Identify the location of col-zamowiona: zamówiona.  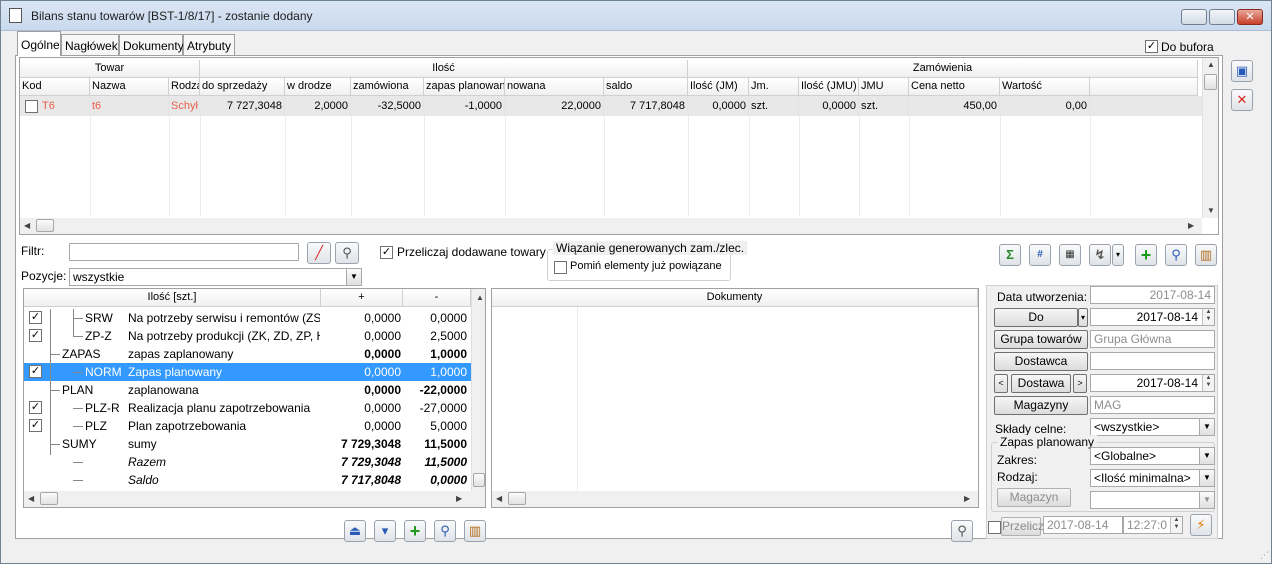
(387, 87).